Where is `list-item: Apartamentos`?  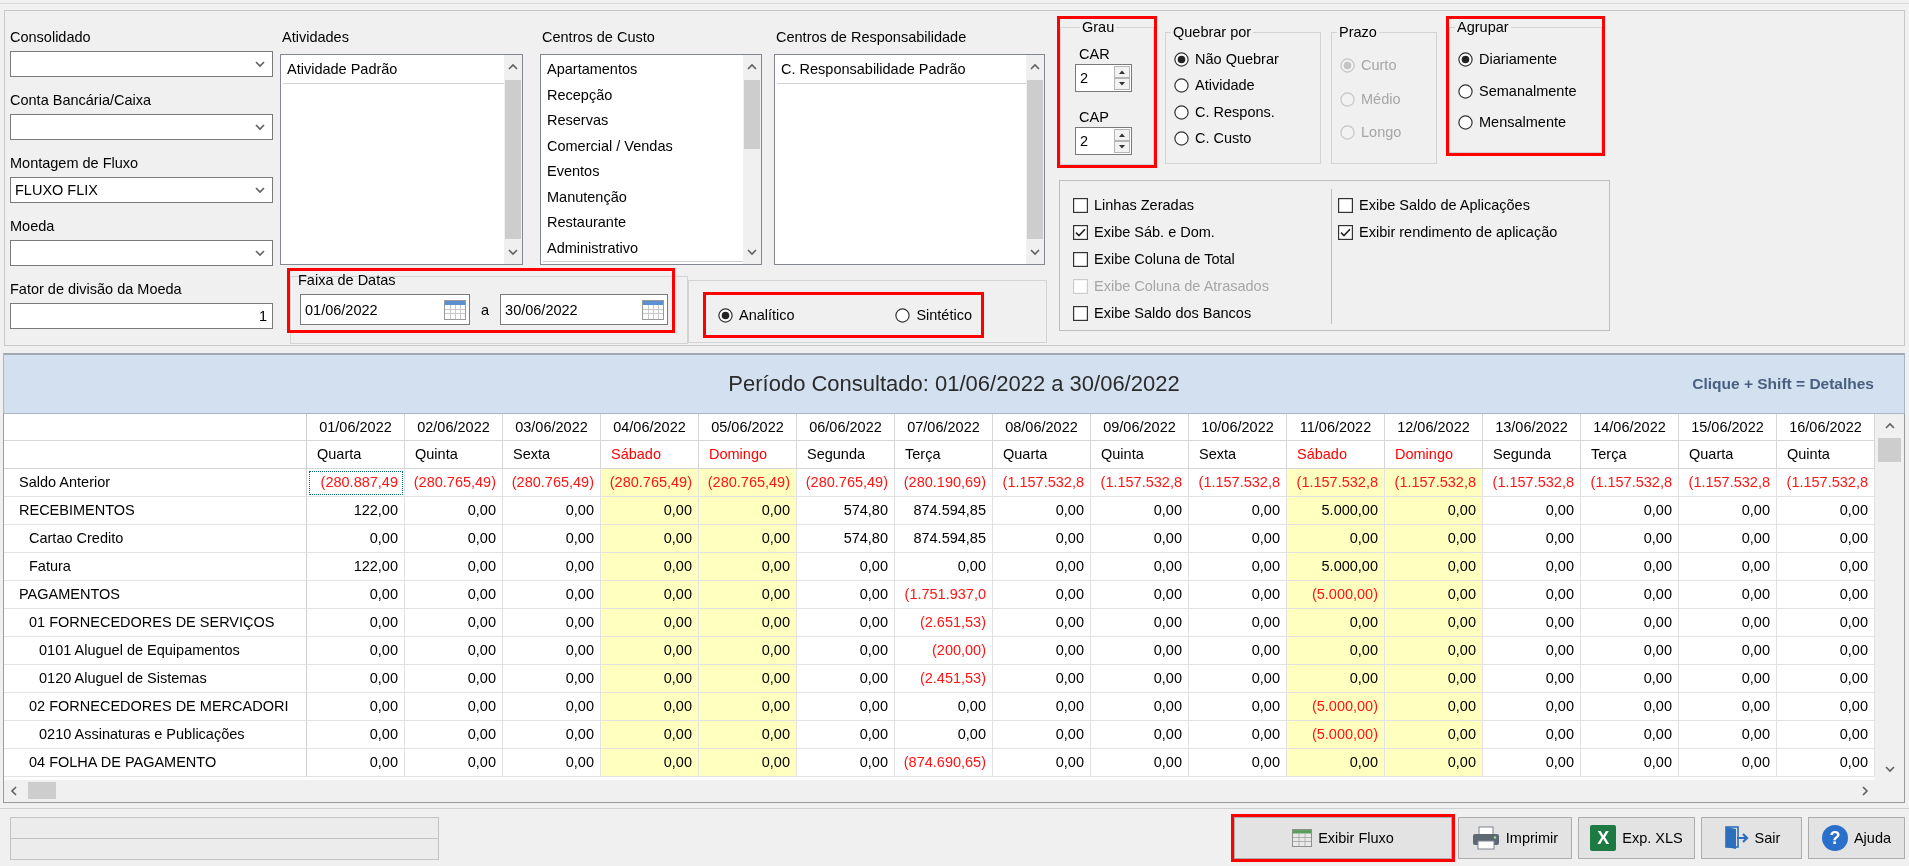
list-item: Apartamentos is located at coordinates (643, 70).